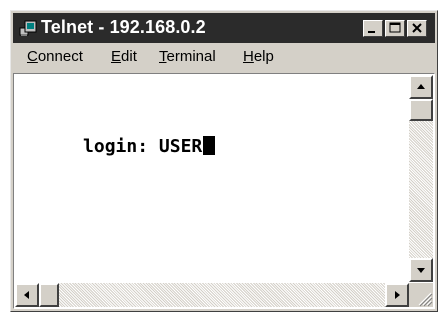 Image resolution: width=440 pixels, height=314 pixels. I want to click on resize-grip, so click(421, 295).